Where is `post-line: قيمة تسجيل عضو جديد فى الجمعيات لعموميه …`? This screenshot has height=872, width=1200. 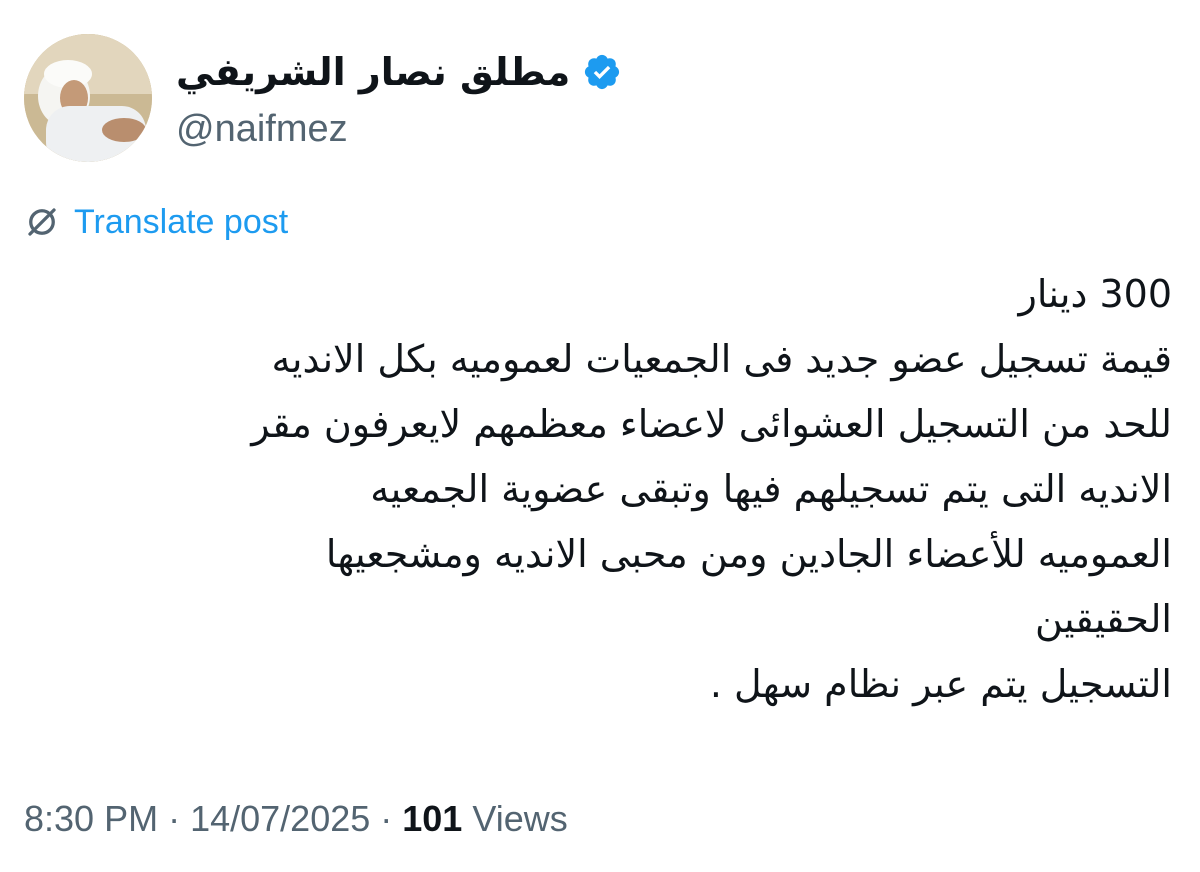
post-line: قيمة تسجيل عضو جديد فى الجمعيات لعموميه … is located at coordinates (721, 359).